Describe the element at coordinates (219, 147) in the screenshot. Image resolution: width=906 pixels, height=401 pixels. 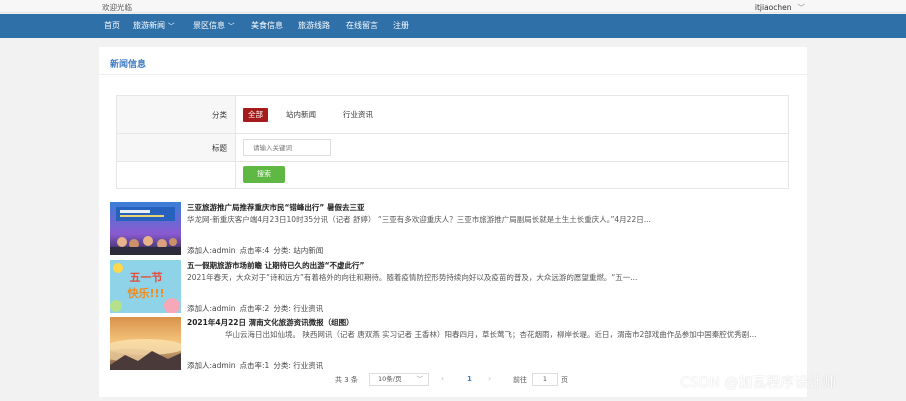
I see `title-label: 标题` at that location.